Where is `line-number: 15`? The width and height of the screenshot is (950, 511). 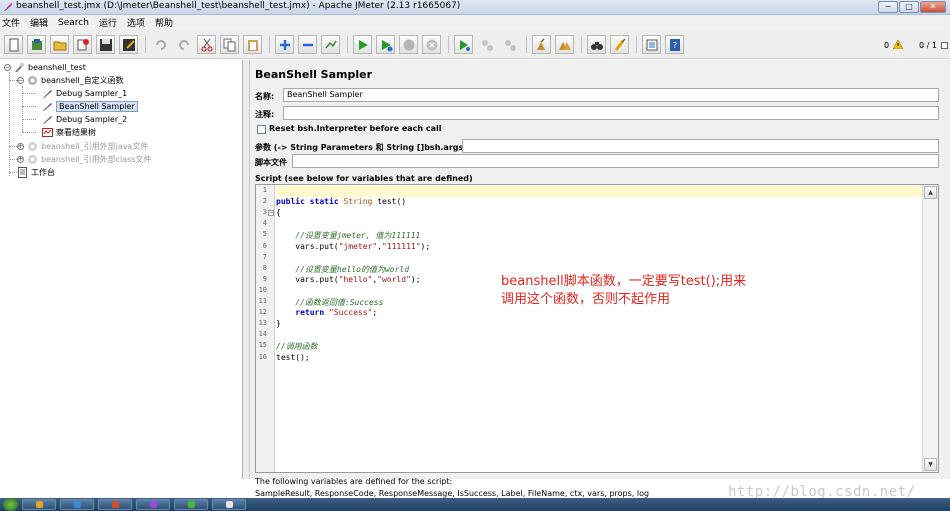 line-number: 15 is located at coordinates (262, 345).